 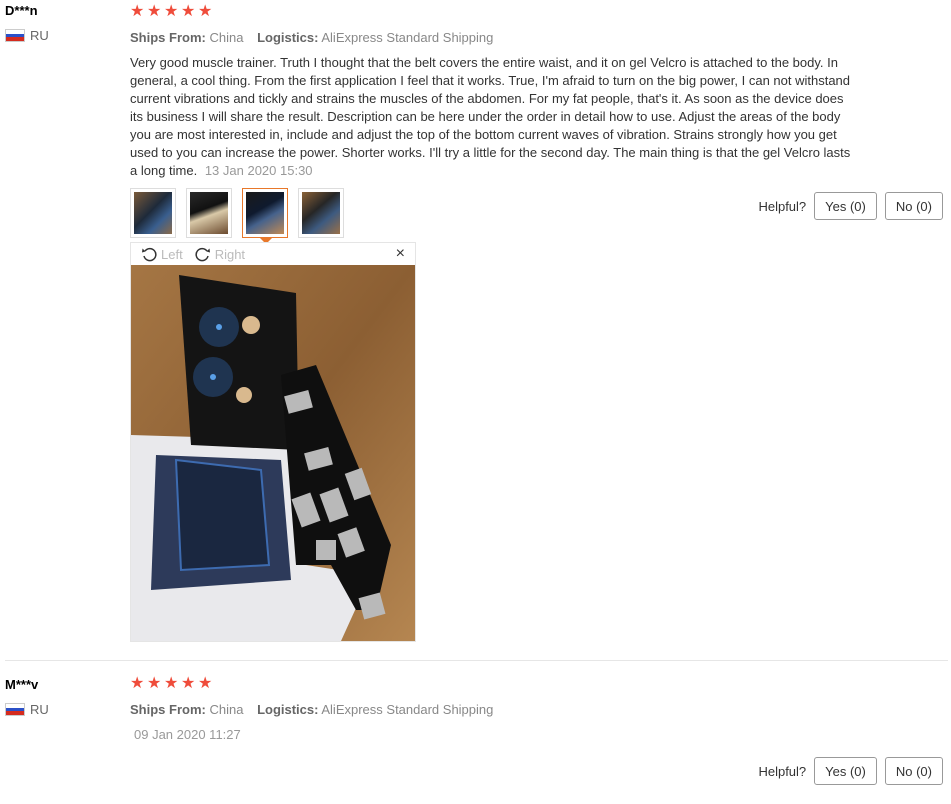 What do you see at coordinates (258, 170) in the screenshot?
I see `review-date: 13 Jan 2020 15:30` at bounding box center [258, 170].